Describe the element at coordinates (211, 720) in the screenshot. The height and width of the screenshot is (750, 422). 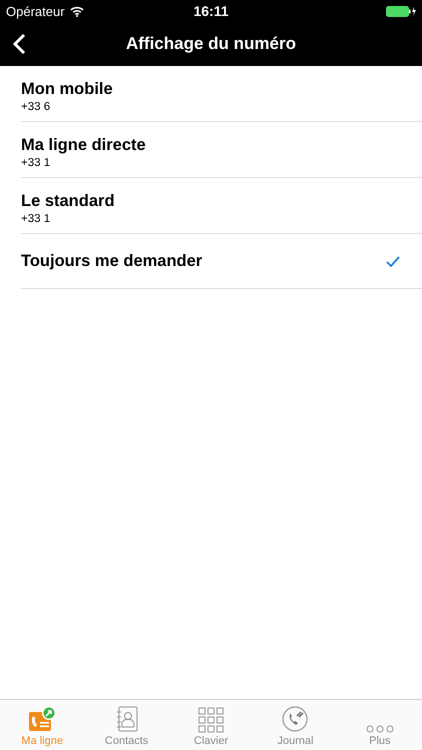
I see `keypad-icon` at that location.